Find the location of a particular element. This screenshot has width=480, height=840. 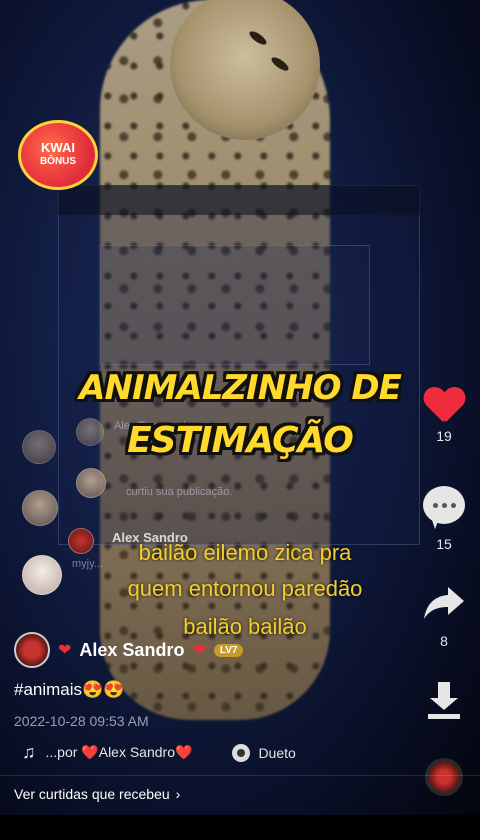

like-button: 19 is located at coordinates (444, 416).